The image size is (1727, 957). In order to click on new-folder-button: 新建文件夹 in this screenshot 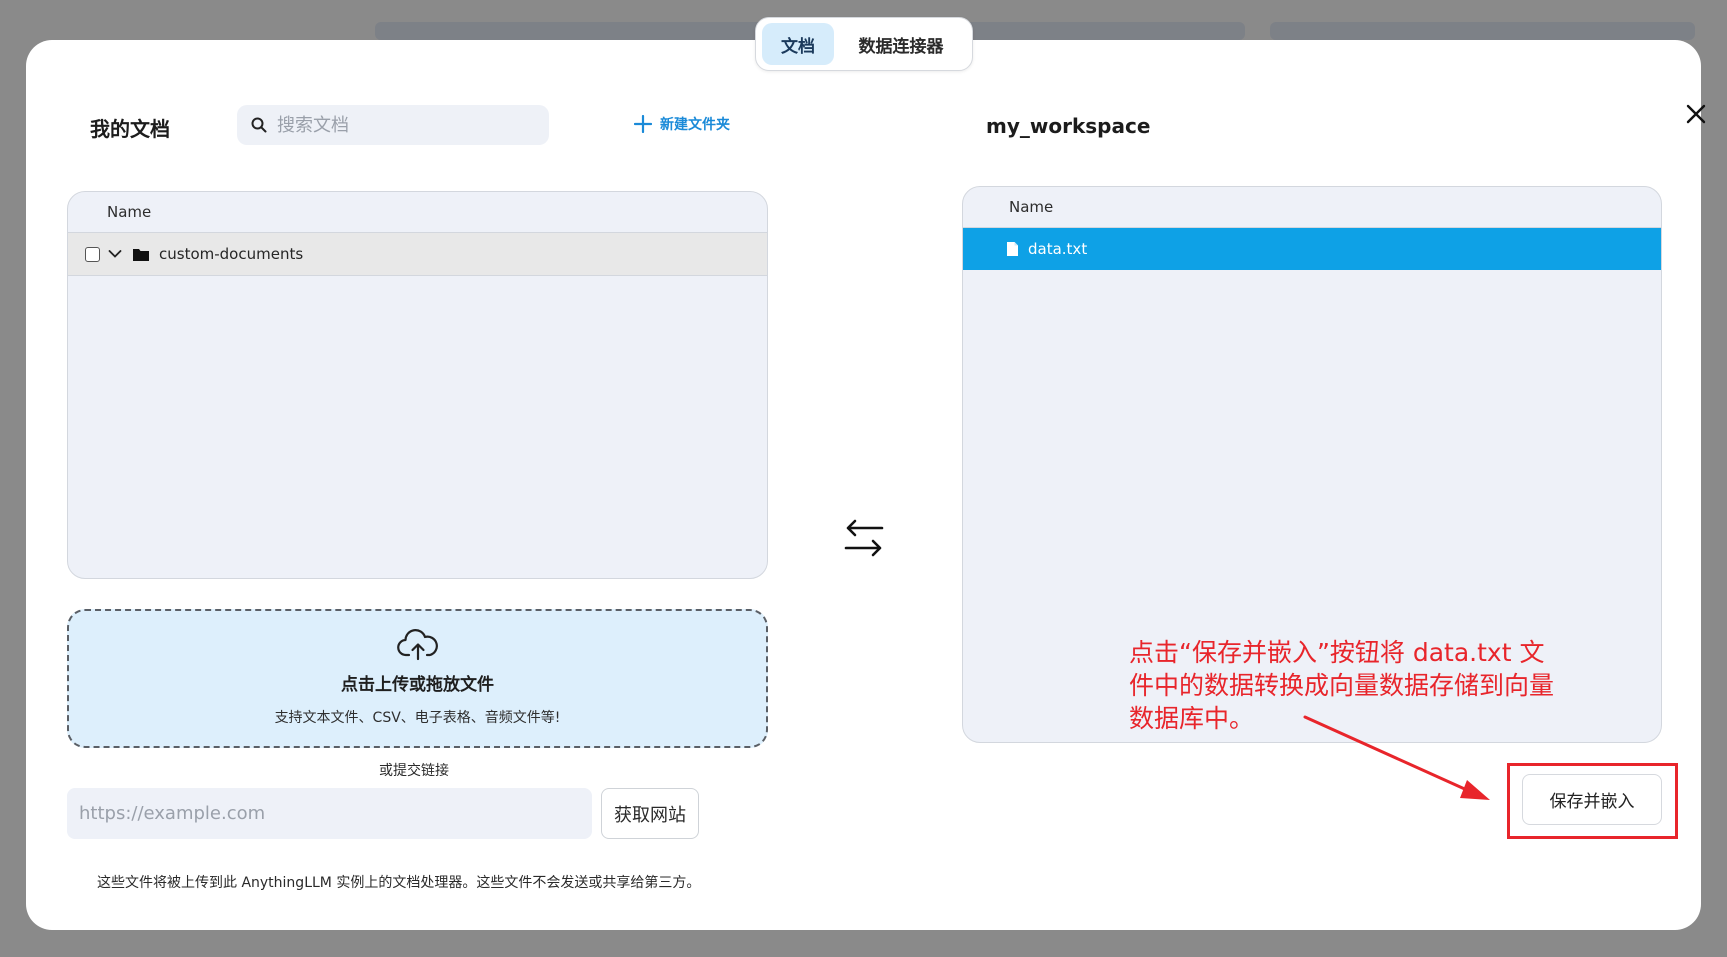, I will do `click(682, 124)`.